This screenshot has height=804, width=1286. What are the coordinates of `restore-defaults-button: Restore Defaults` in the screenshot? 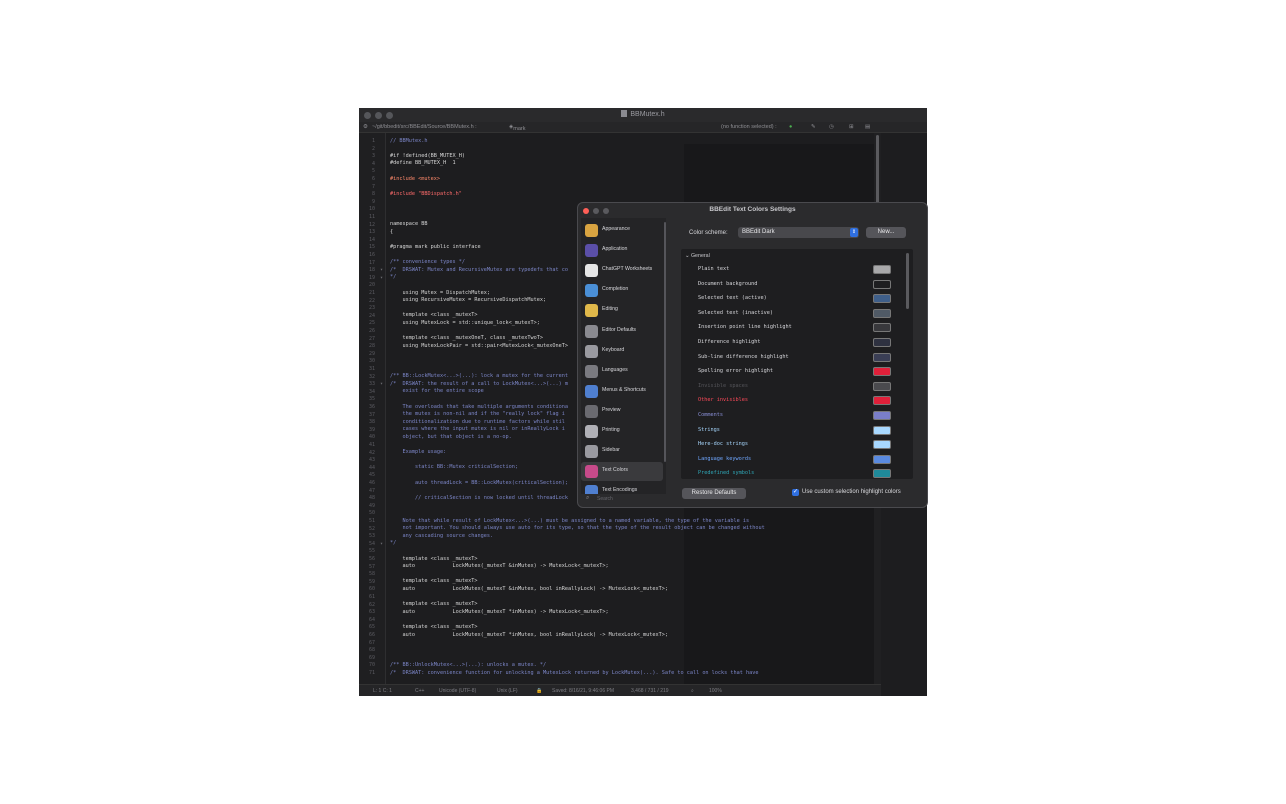 It's located at (714, 493).